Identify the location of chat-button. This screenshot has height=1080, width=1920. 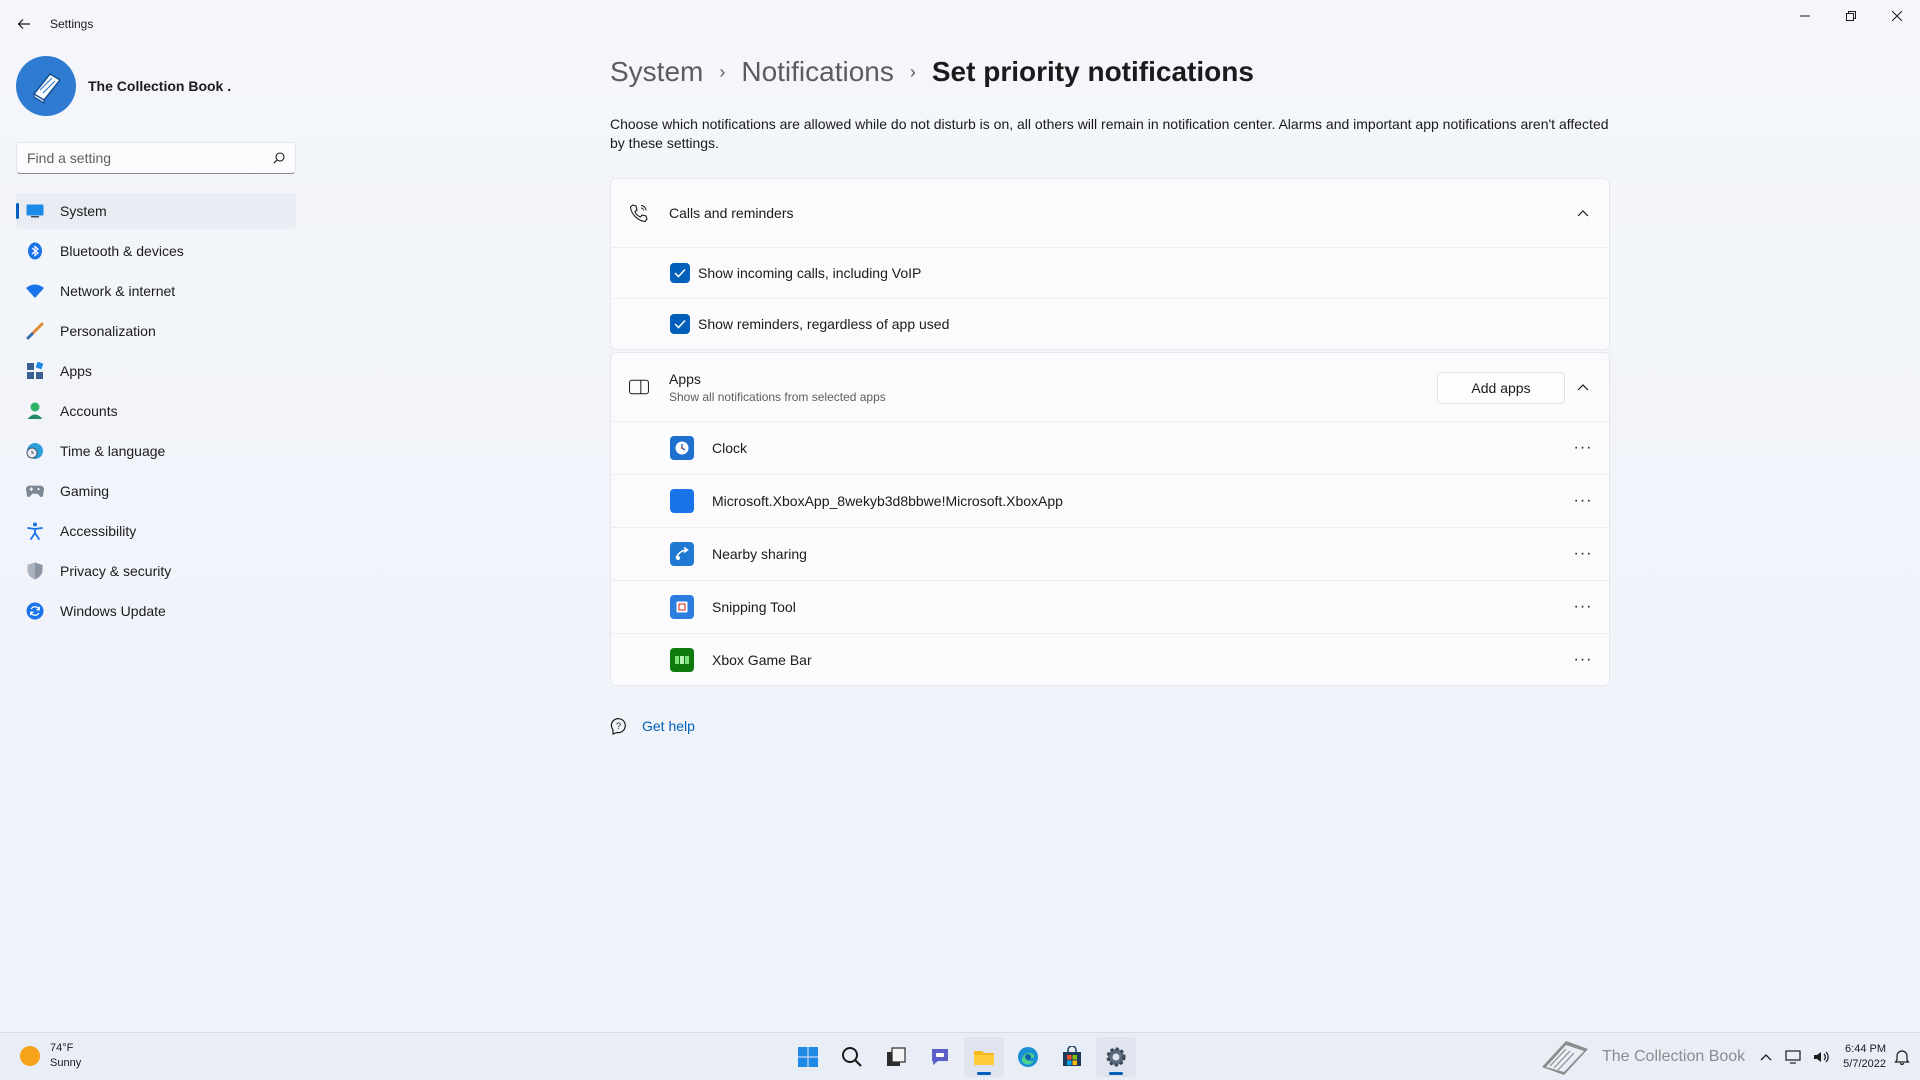
(940, 1057).